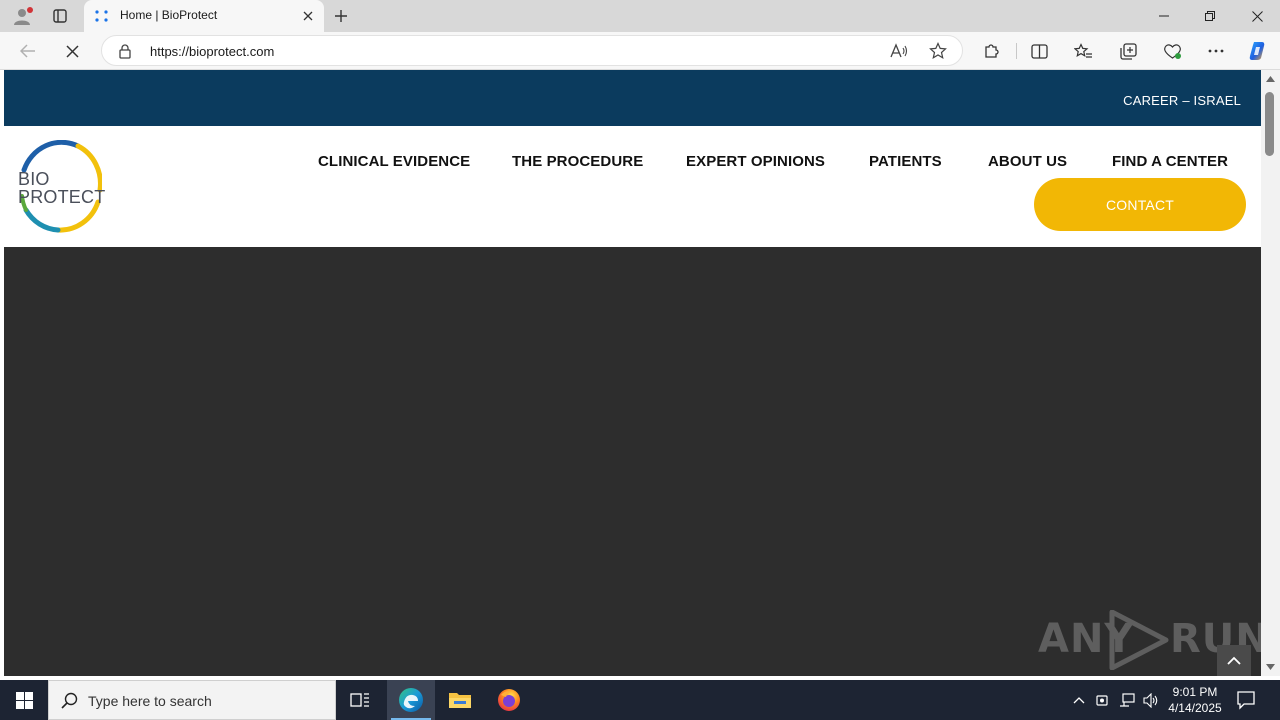 This screenshot has height=720, width=1280. I want to click on speaker-icon, so click(1149, 700).